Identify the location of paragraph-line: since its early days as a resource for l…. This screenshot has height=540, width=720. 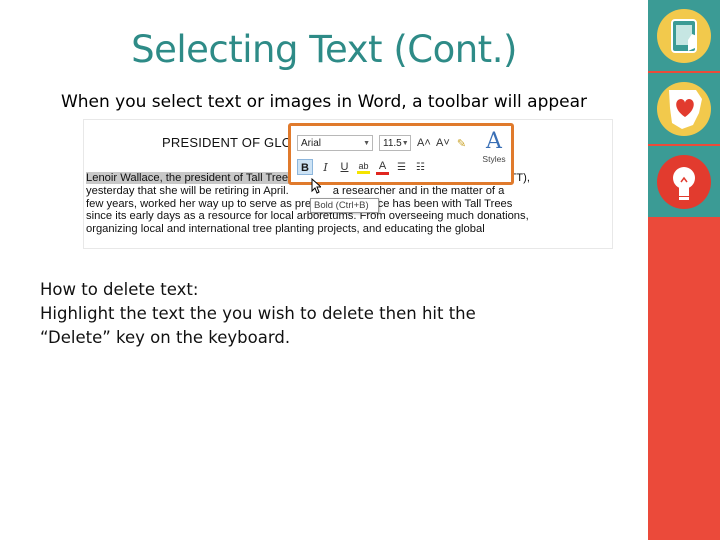
(307, 216).